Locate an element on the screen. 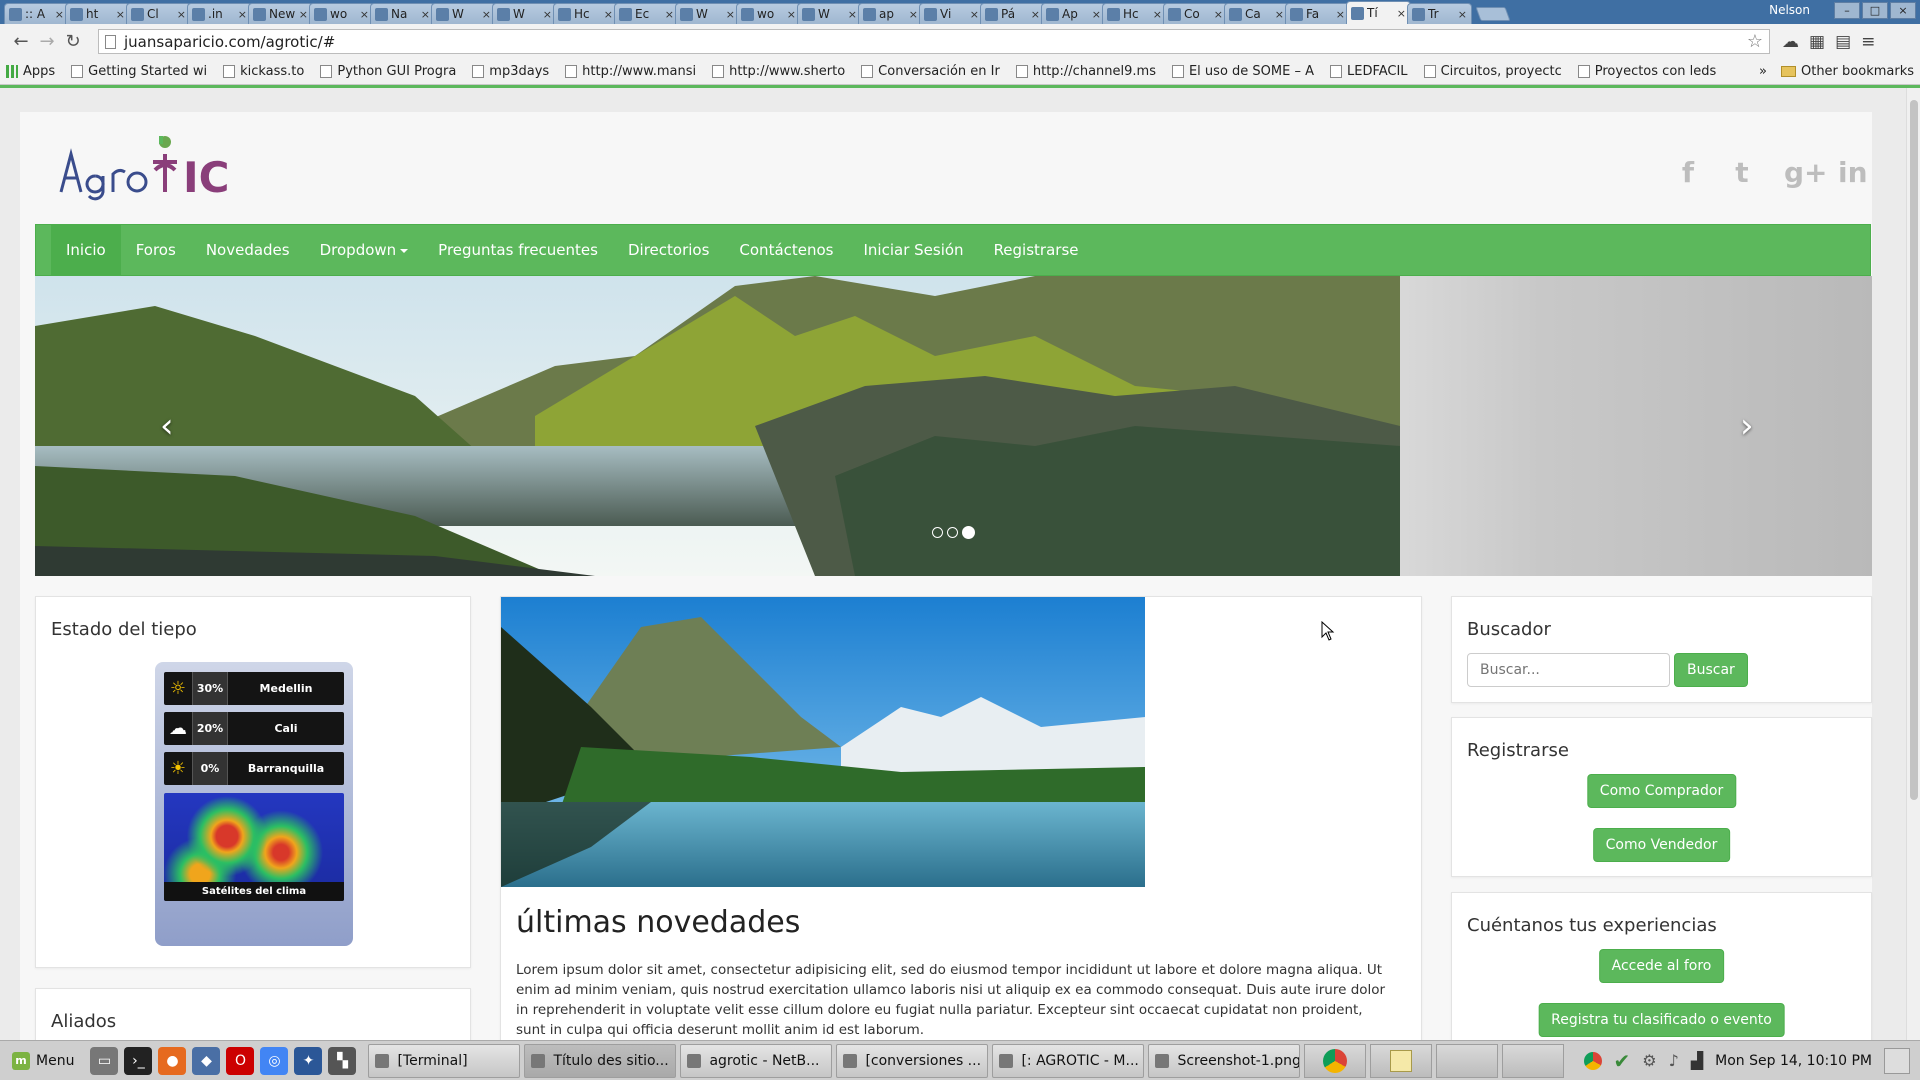 This screenshot has width=1920, height=1080. nav-preguntas: Preguntas frecuentes is located at coordinates (518, 250).